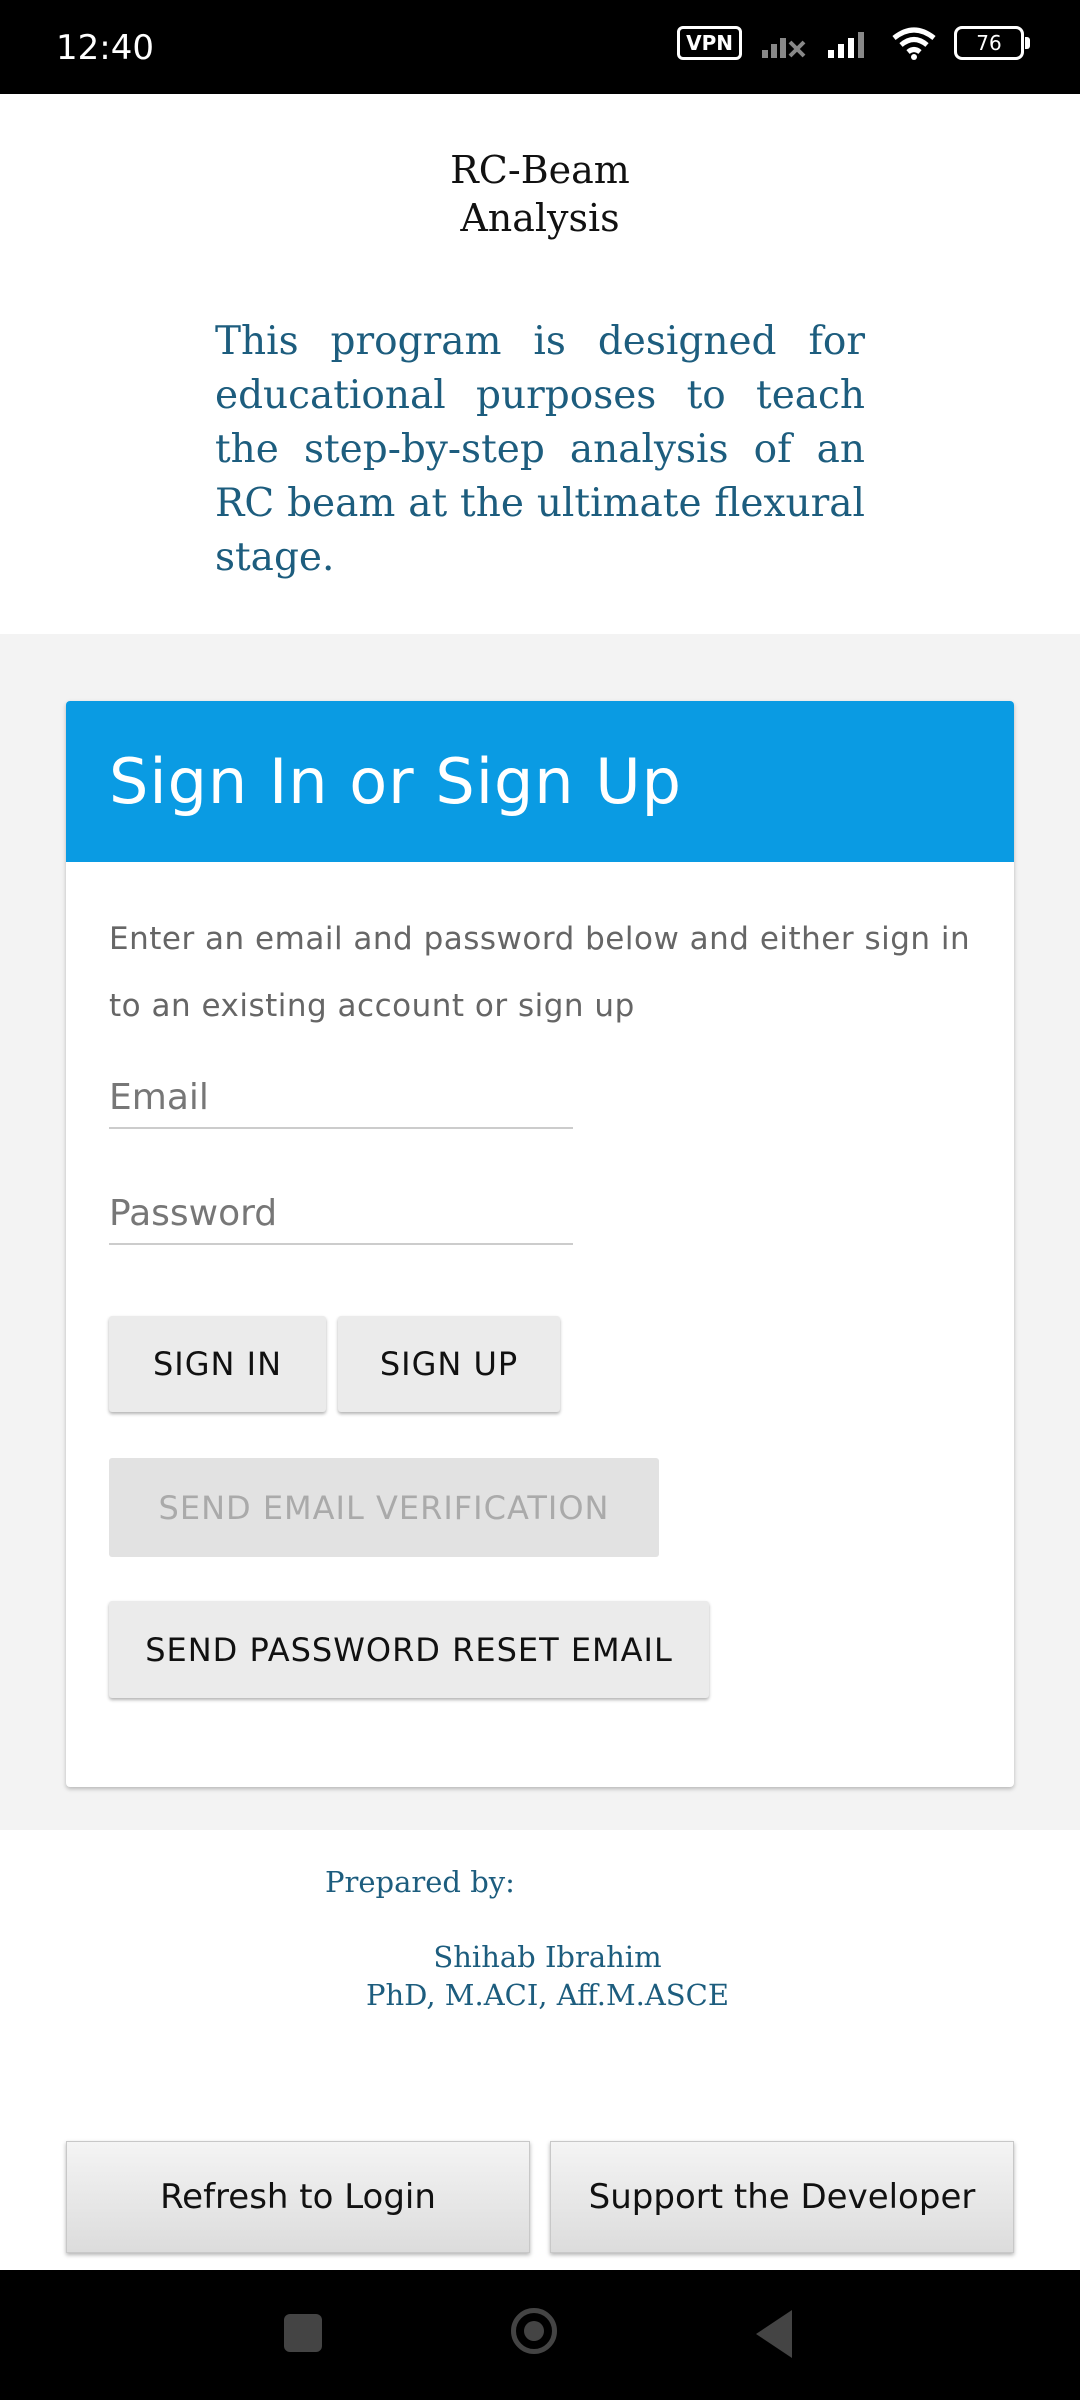 The width and height of the screenshot is (1080, 2400). What do you see at coordinates (409, 1649) in the screenshot?
I see `send-password-reset-button: SEND PASSWORD RESET EMAIL` at bounding box center [409, 1649].